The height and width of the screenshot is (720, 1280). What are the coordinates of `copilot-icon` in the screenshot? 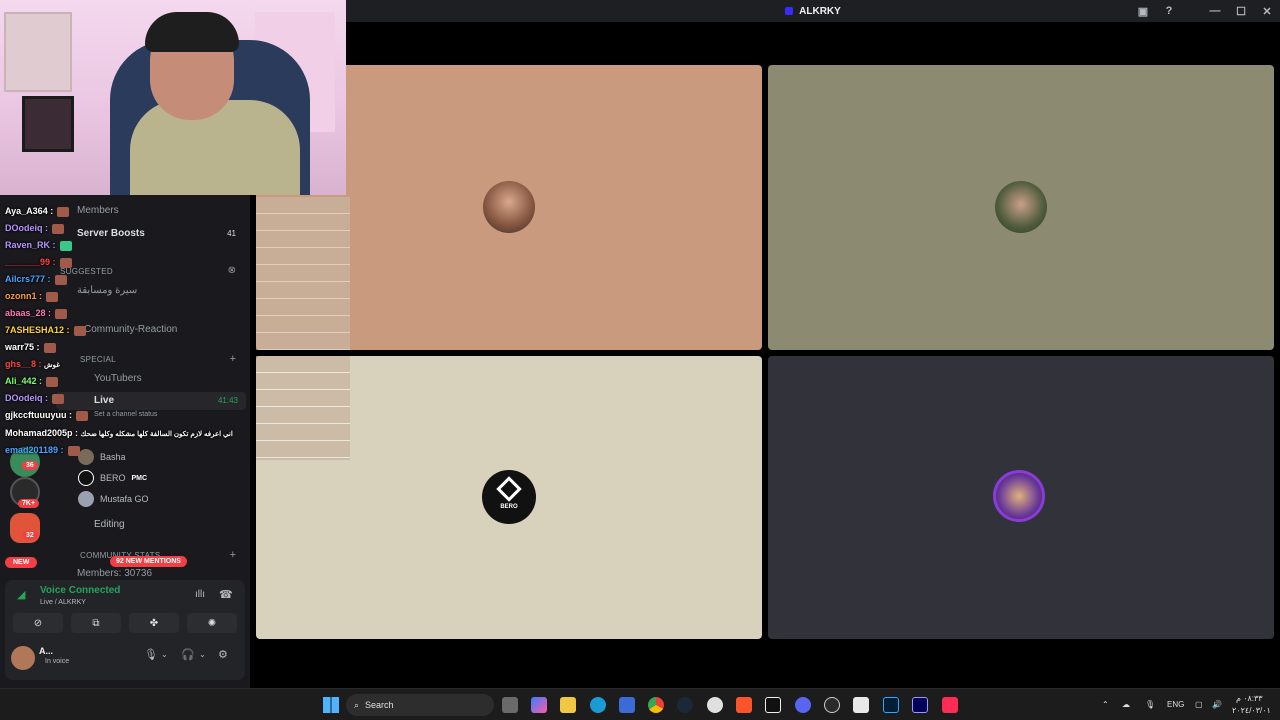 It's located at (539, 705).